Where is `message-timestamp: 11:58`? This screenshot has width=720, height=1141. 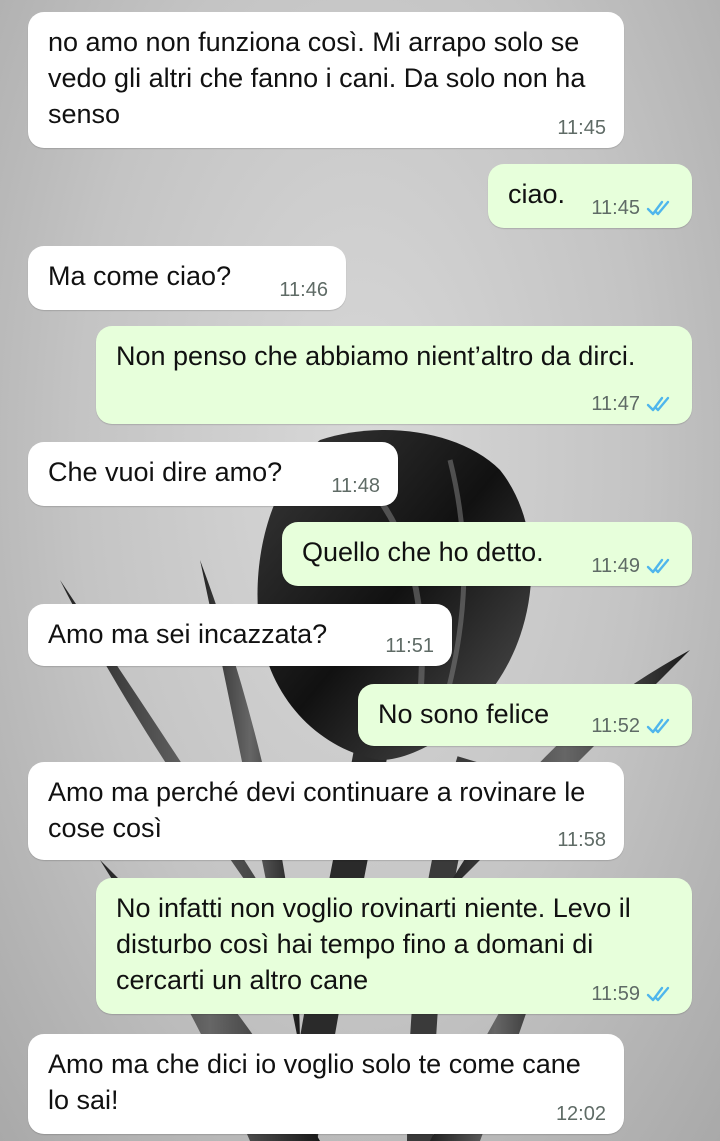 message-timestamp: 11:58 is located at coordinates (581, 840).